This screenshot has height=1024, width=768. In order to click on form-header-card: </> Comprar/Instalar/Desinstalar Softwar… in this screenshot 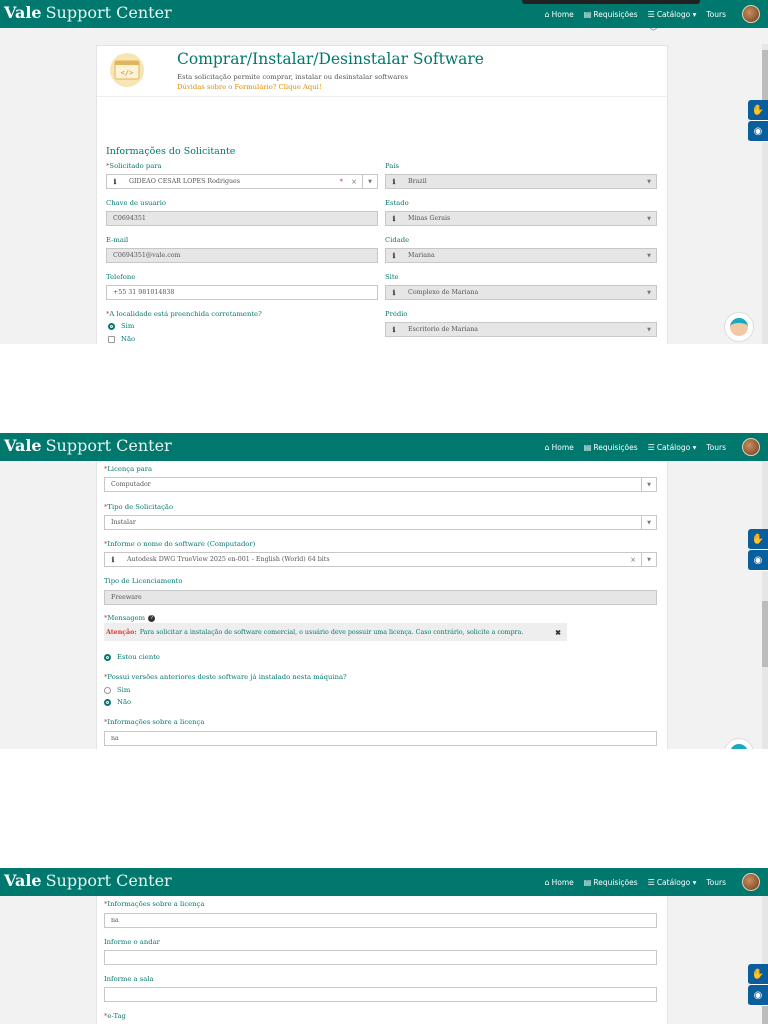, I will do `click(382, 92)`.